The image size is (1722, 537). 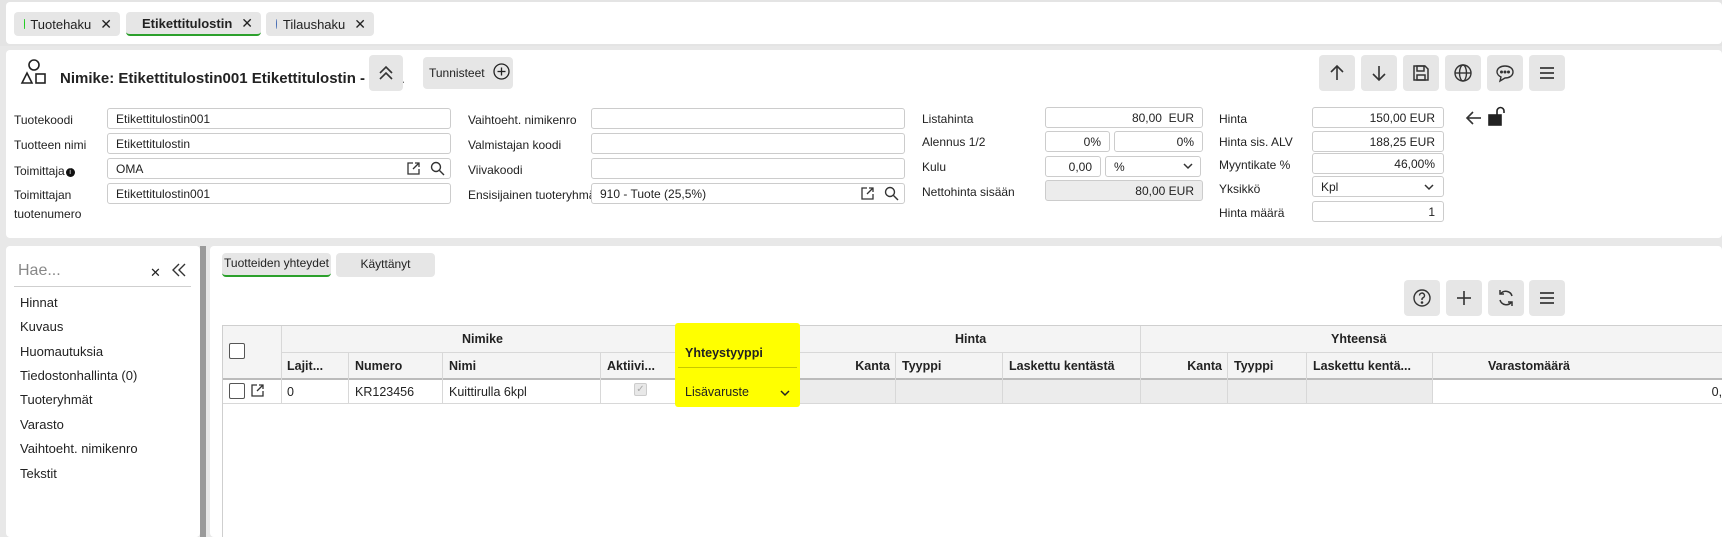 What do you see at coordinates (921, 366) in the screenshot?
I see `column-header-tyyppi: Tyyppi` at bounding box center [921, 366].